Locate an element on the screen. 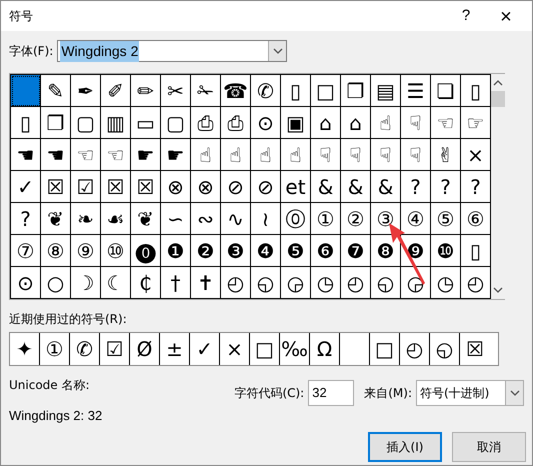 This screenshot has width=533, height=466. help-button: ? is located at coordinates (466, 16).